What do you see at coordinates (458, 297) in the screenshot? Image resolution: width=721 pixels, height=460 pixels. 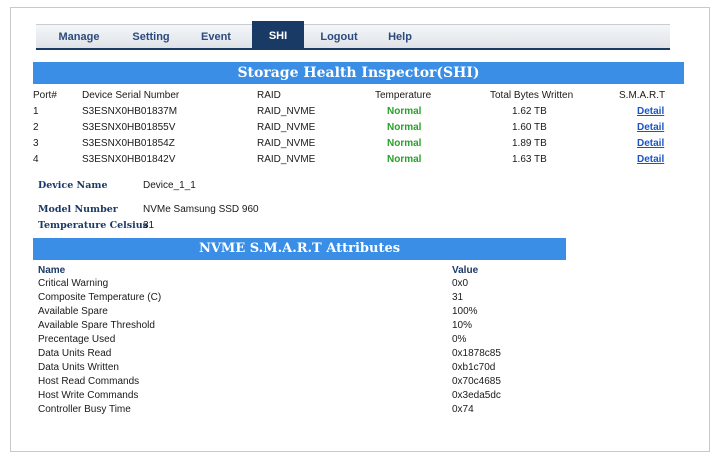 I see `attr-value: 31` at bounding box center [458, 297].